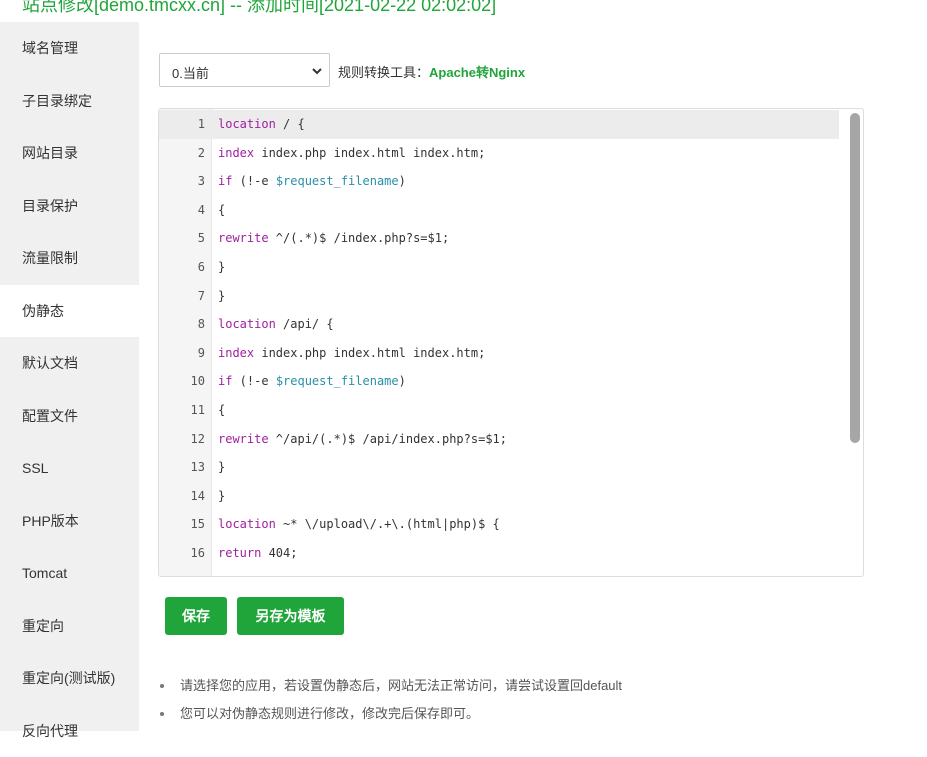 This screenshot has height=757, width=927. I want to click on sidebar-item: 网站目录, so click(69, 153).